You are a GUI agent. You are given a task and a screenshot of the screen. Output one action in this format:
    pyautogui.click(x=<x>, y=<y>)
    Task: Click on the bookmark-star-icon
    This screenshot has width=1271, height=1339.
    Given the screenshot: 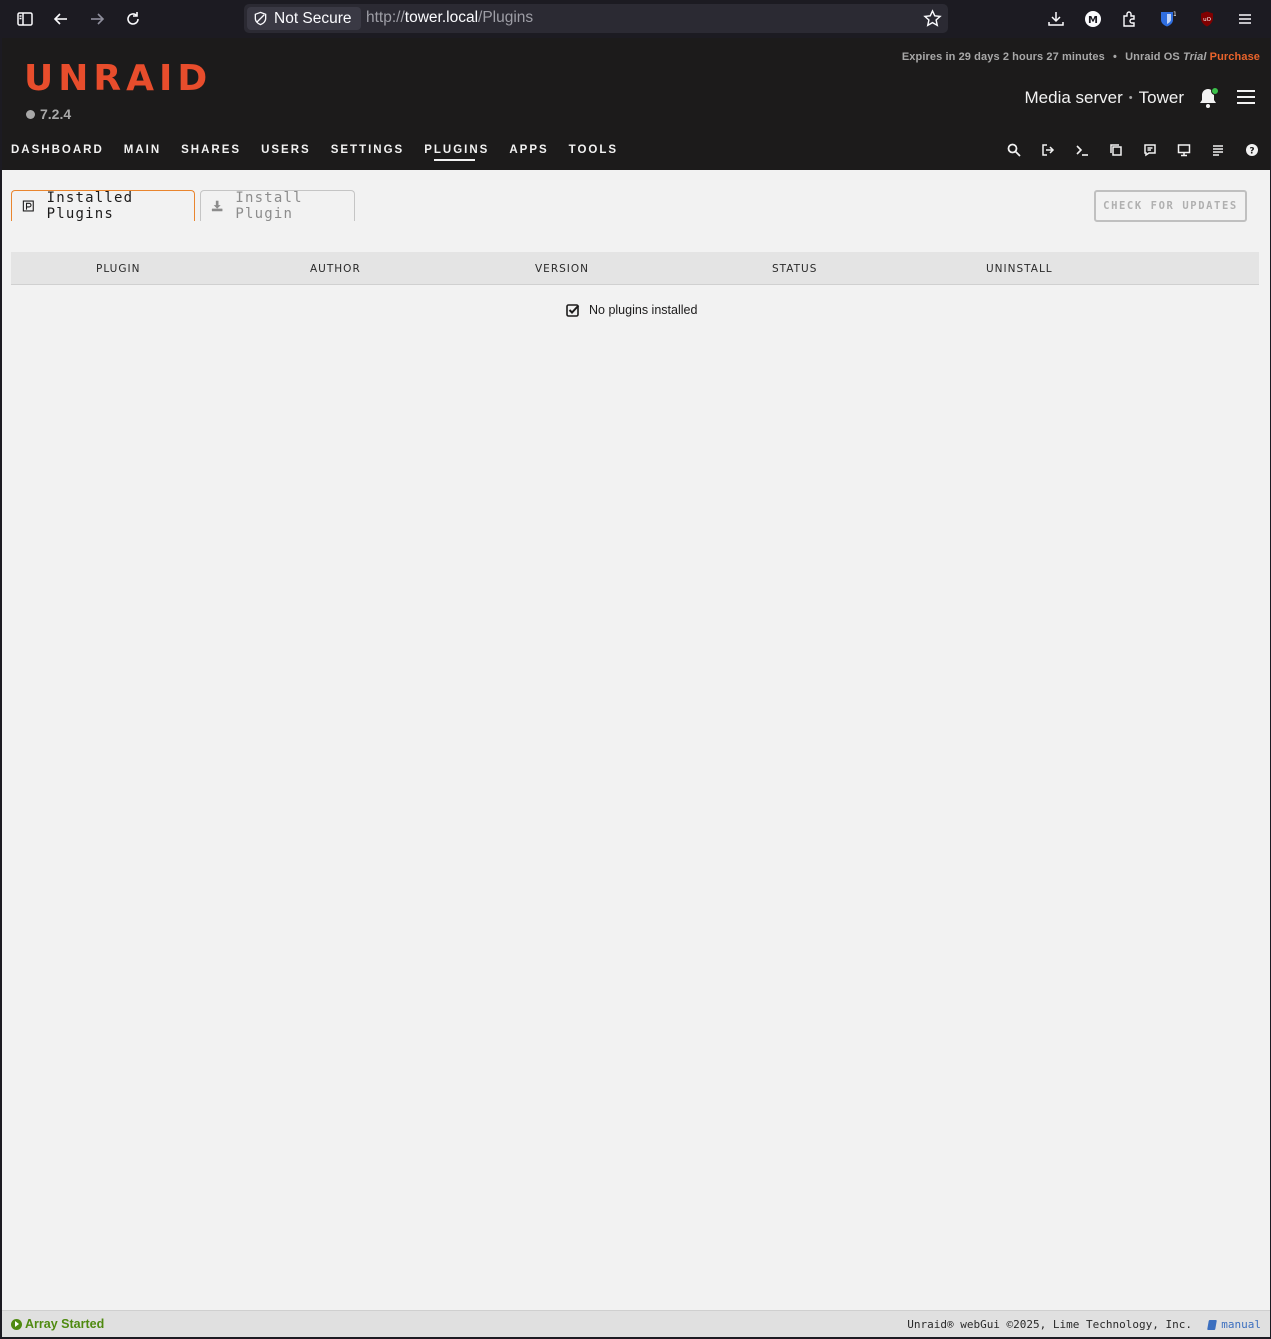 What is the action you would take?
    pyautogui.click(x=932, y=18)
    